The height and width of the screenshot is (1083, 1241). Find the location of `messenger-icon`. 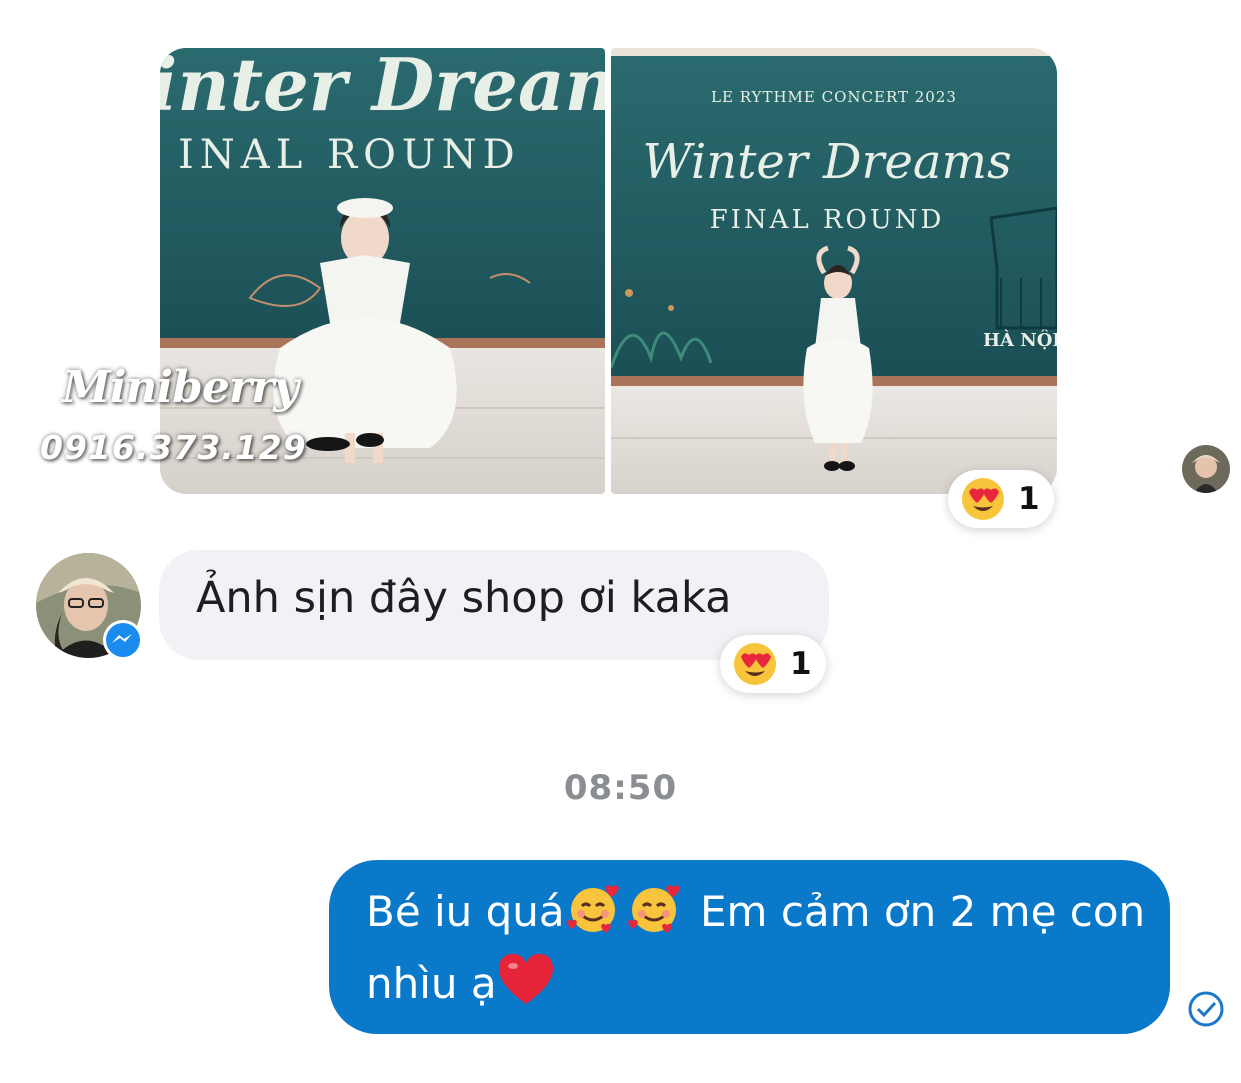

messenger-icon is located at coordinates (123, 640).